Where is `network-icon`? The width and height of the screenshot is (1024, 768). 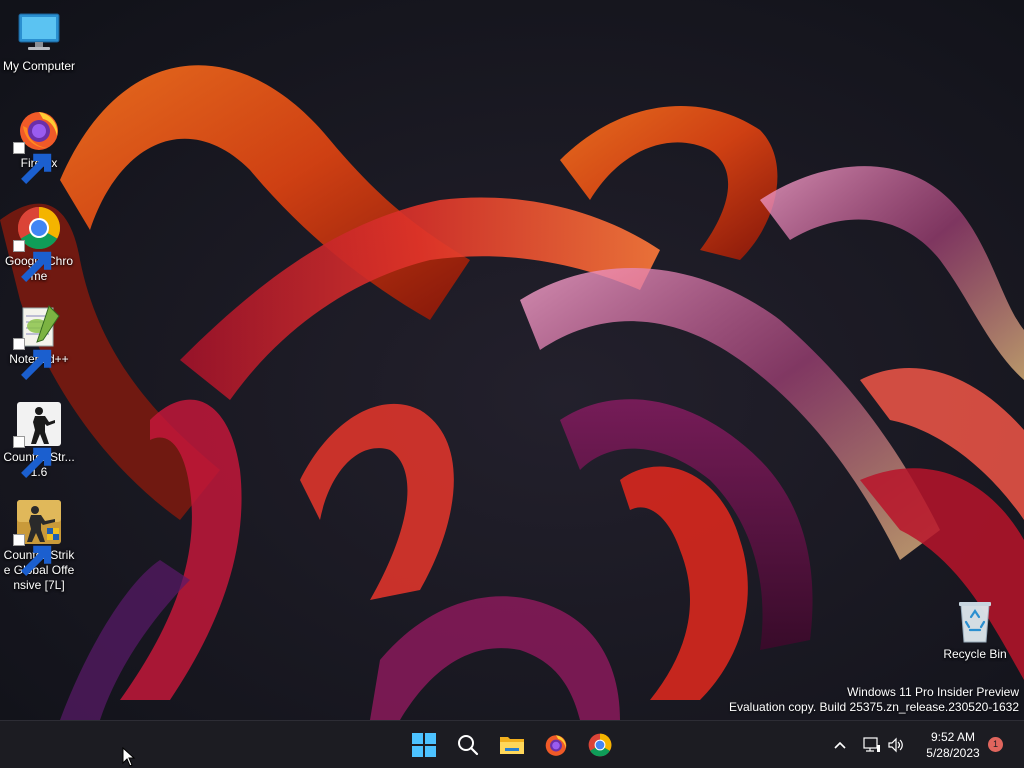 network-icon is located at coordinates (871, 744).